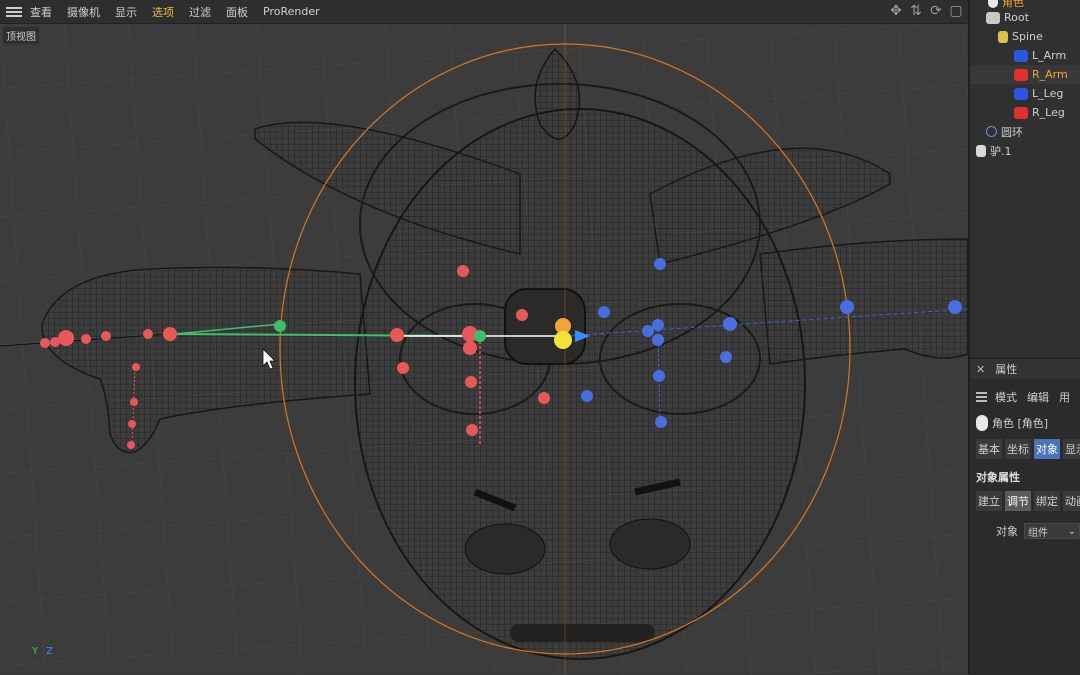  I want to click on left-foot-mesh, so click(505, 549).